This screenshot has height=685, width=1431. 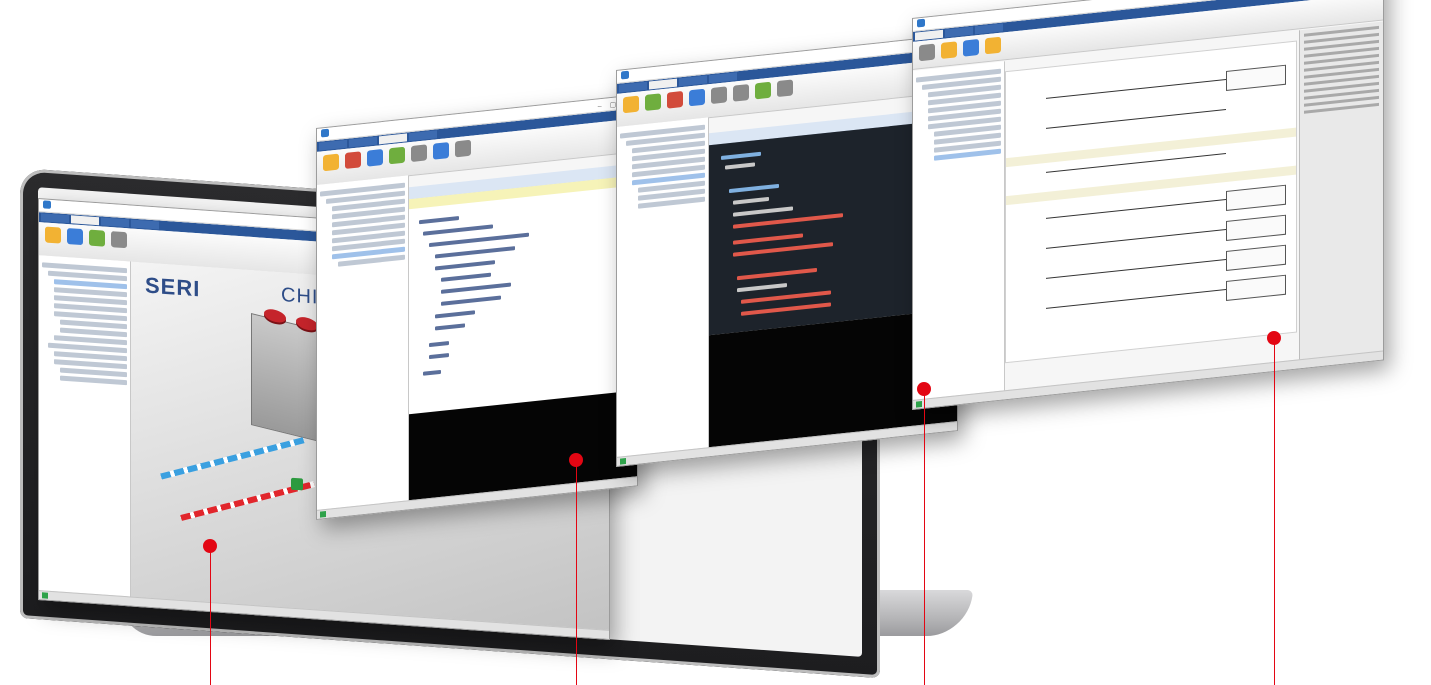 I want to click on supply-pipe, so click(x=232, y=458).